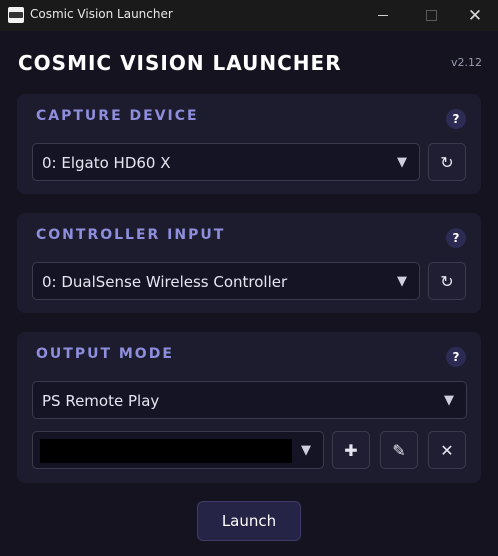 This screenshot has height=556, width=498. Describe the element at coordinates (131, 235) in the screenshot. I see `controller-input-title: CONTROLLER INPUT` at that location.